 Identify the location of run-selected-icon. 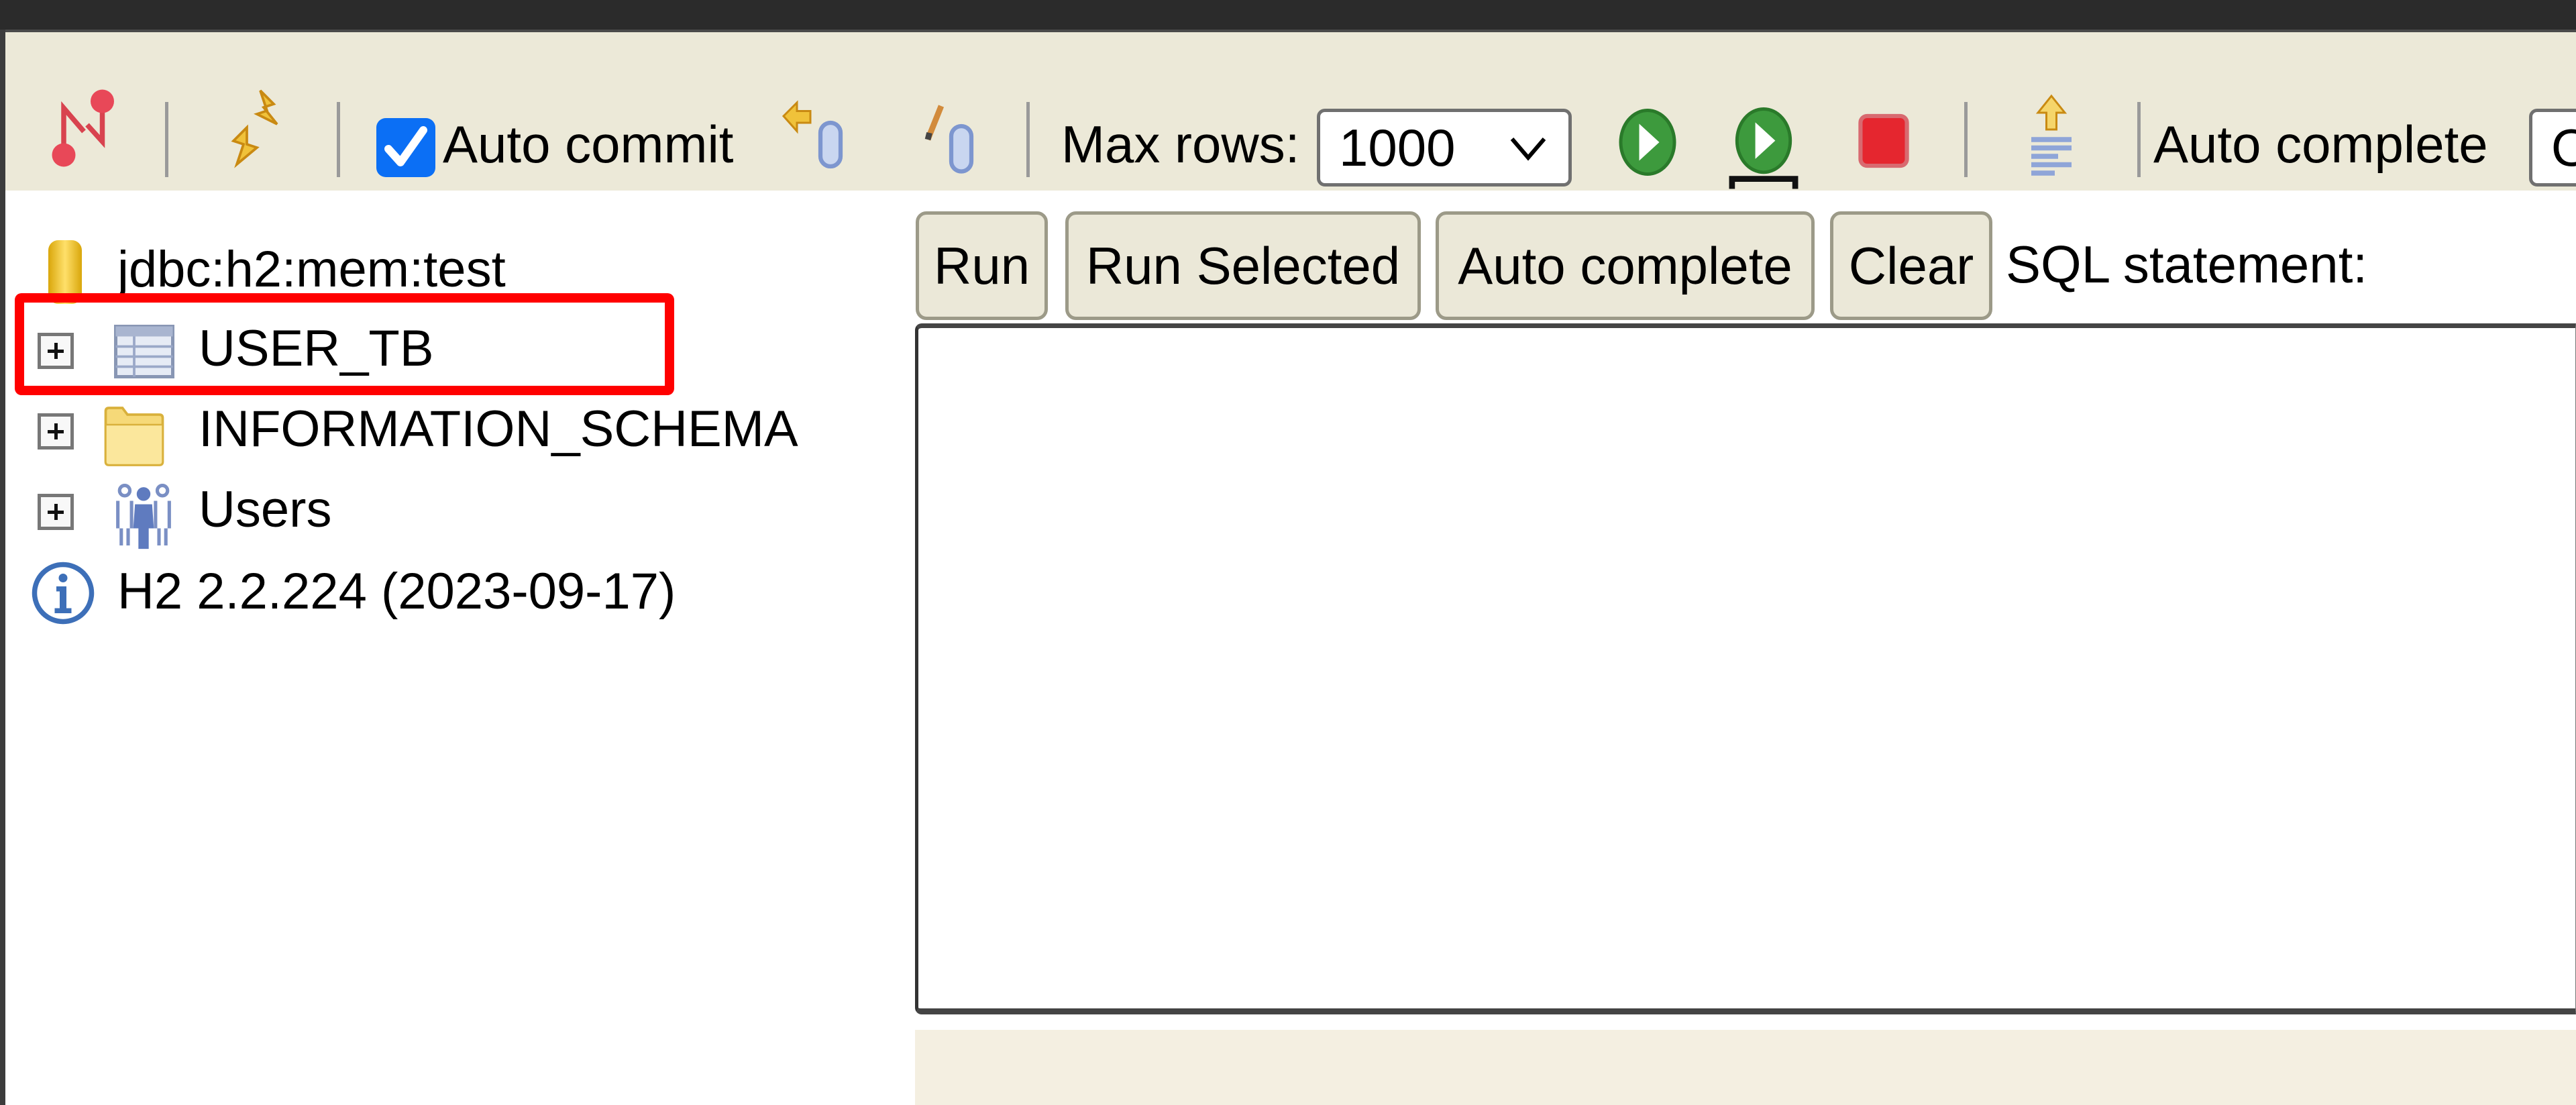
(1764, 149).